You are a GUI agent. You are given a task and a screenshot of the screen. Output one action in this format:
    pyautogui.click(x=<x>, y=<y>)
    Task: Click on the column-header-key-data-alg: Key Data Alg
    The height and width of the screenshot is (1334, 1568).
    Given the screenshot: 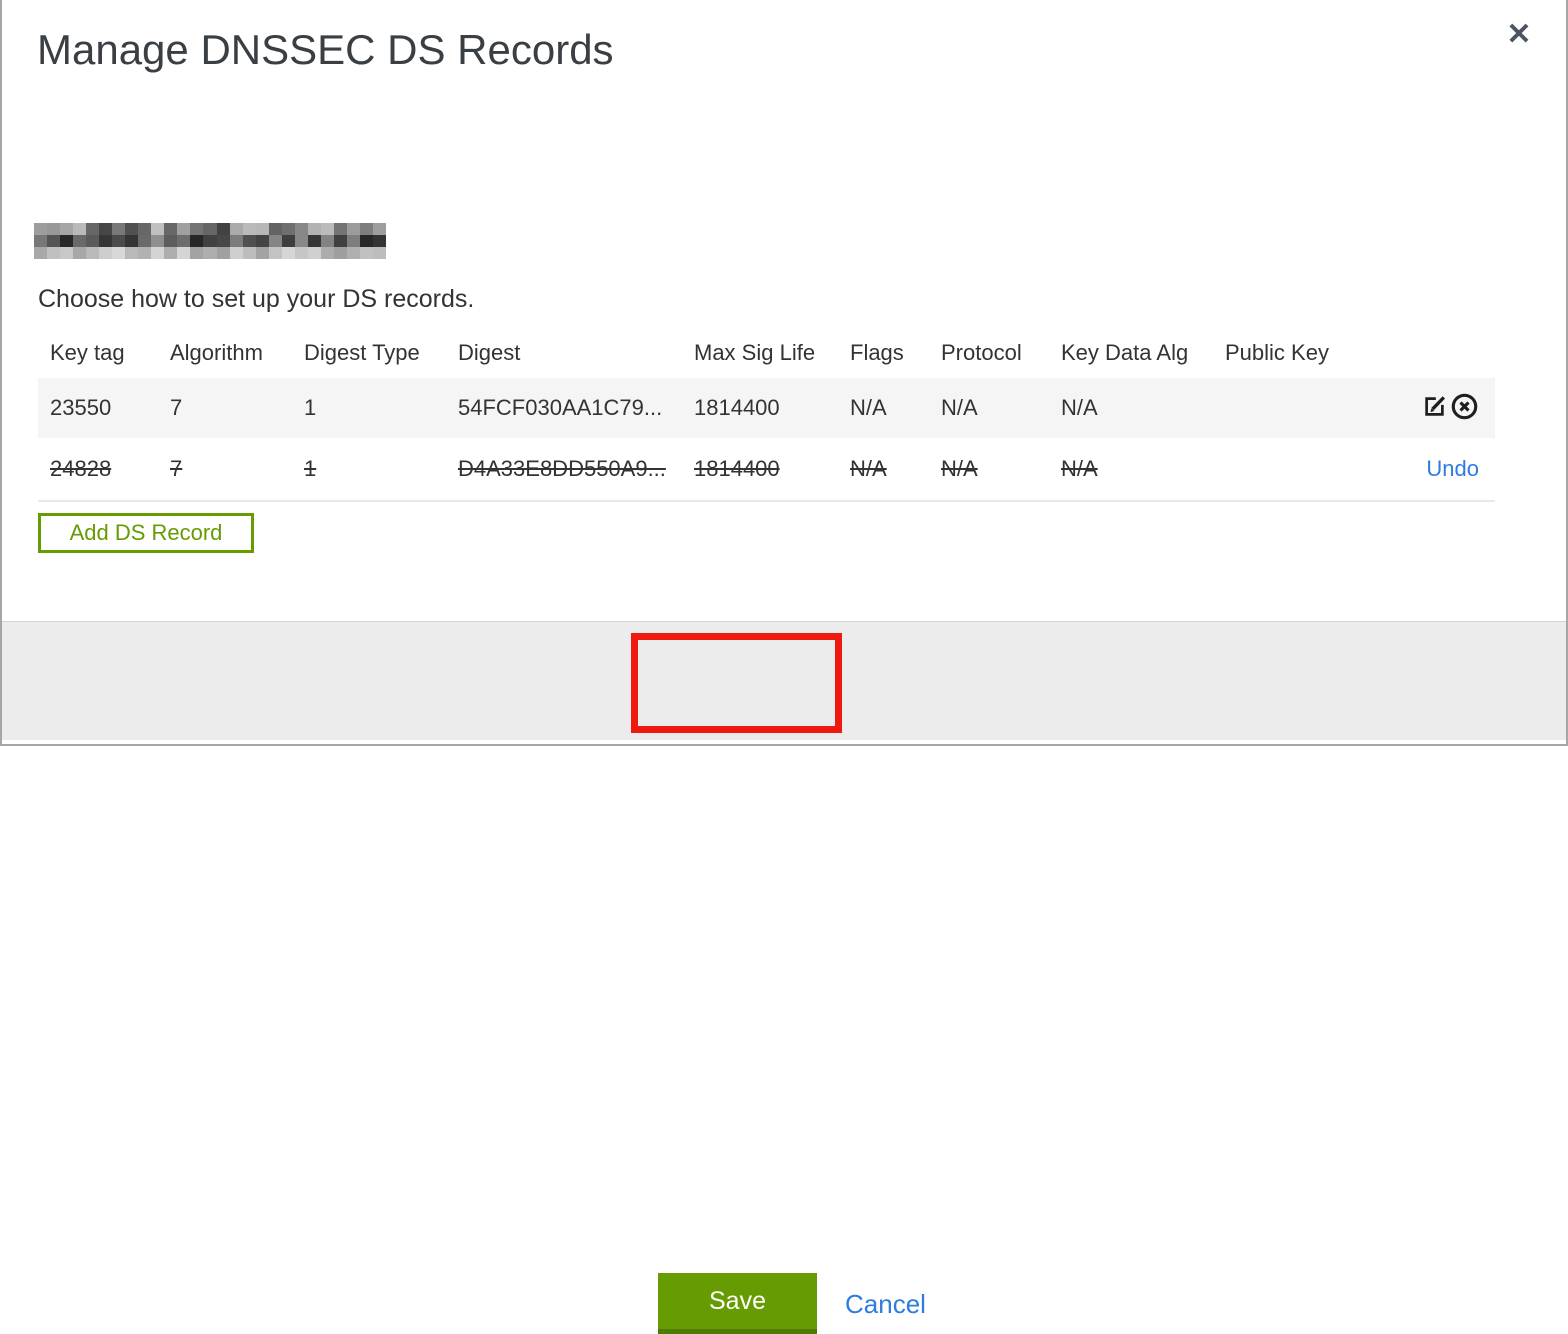 What is the action you would take?
    pyautogui.click(x=1125, y=352)
    